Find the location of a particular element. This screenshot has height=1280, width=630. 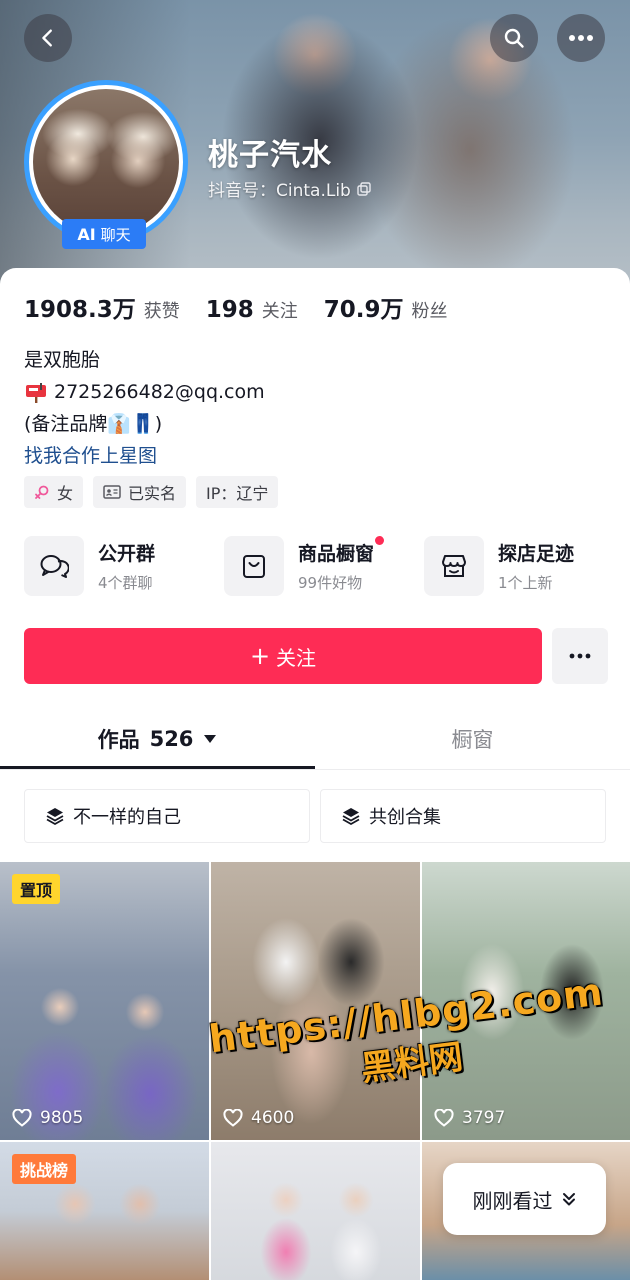

tab-active-indicator is located at coordinates (157, 767).